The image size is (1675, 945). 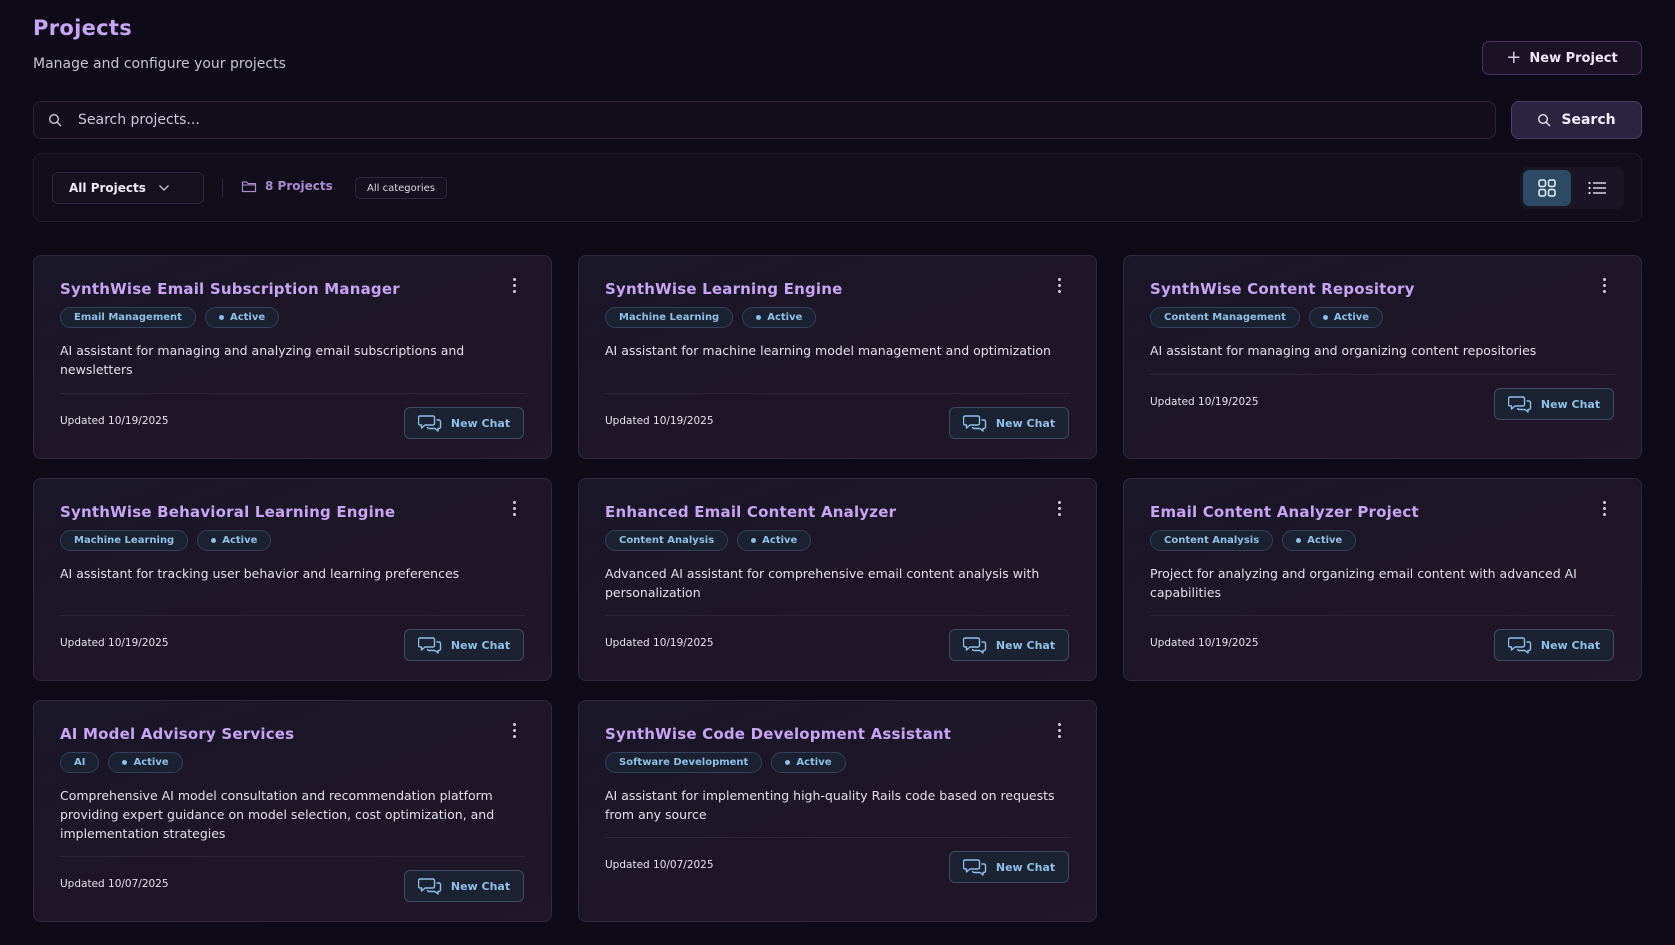 I want to click on project-title: AI Model Advisory Services, so click(x=177, y=734).